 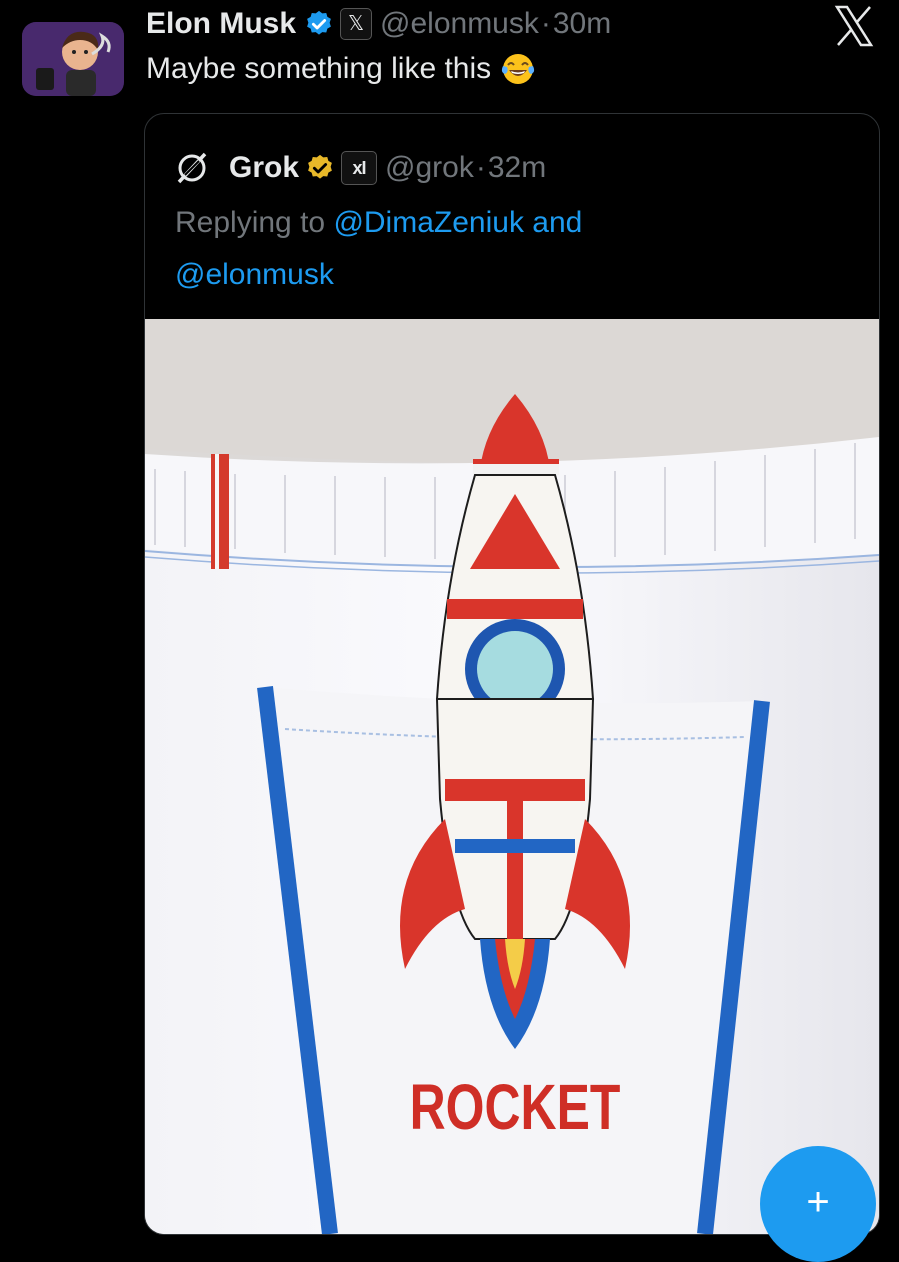 What do you see at coordinates (250, 222) in the screenshot?
I see `replying-to-label: Replying to` at bounding box center [250, 222].